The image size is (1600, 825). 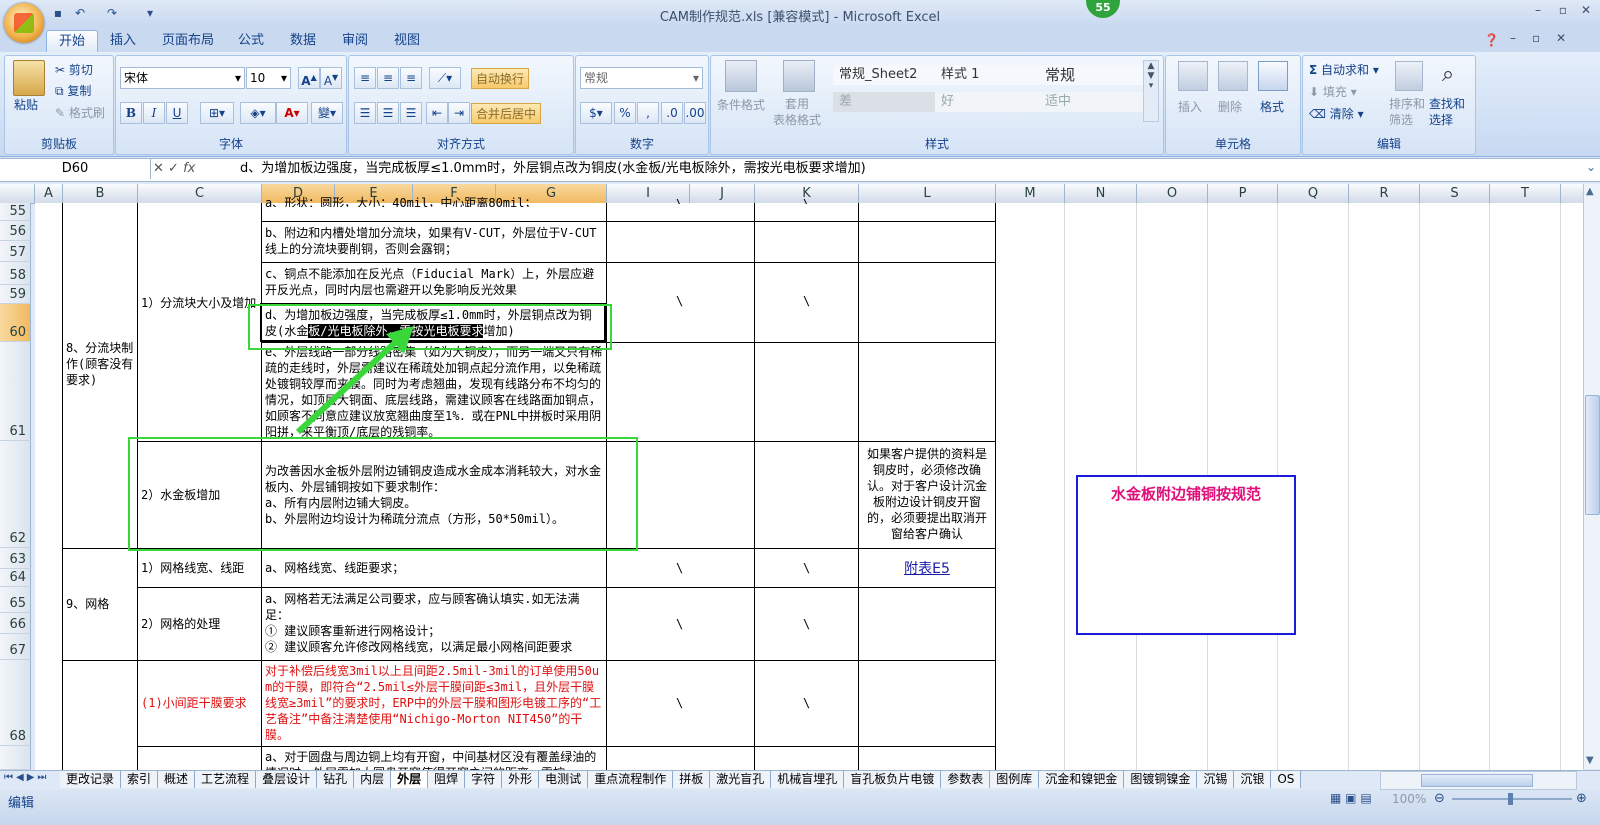 What do you see at coordinates (679, 301) in the screenshot?
I see `cell-i-flow: \` at bounding box center [679, 301].